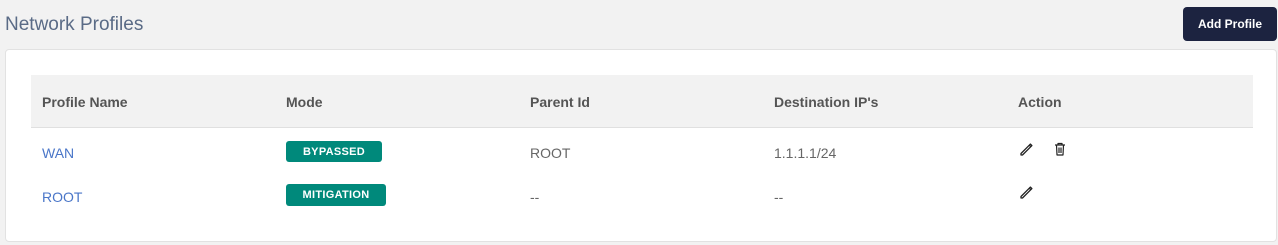  What do you see at coordinates (1040, 102) in the screenshot?
I see `column-header-action: Action` at bounding box center [1040, 102].